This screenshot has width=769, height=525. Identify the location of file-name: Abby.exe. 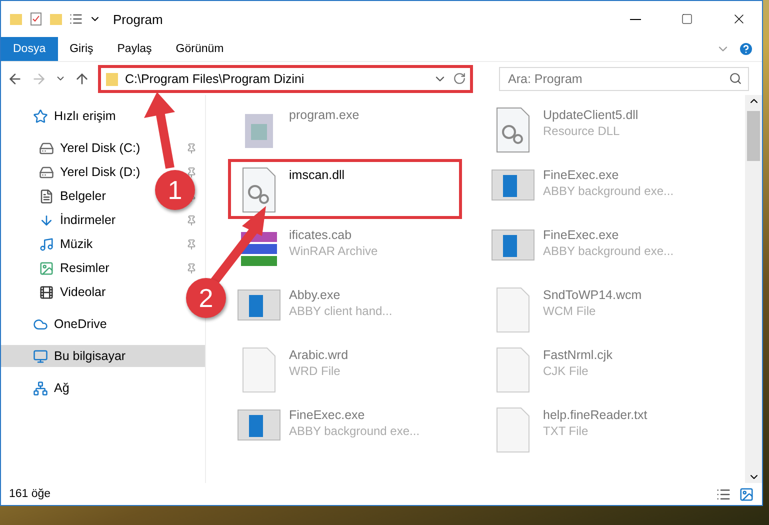
(315, 295).